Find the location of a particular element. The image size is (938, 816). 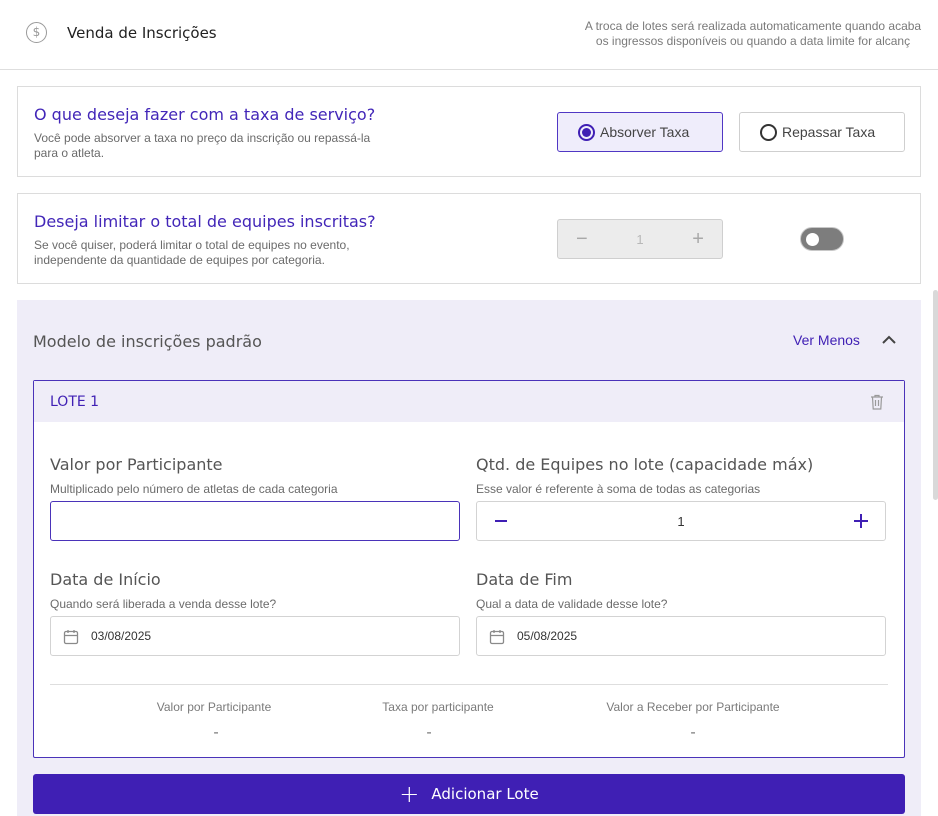

absorb-fee-label: Absorver Taxa is located at coordinates (645, 132).